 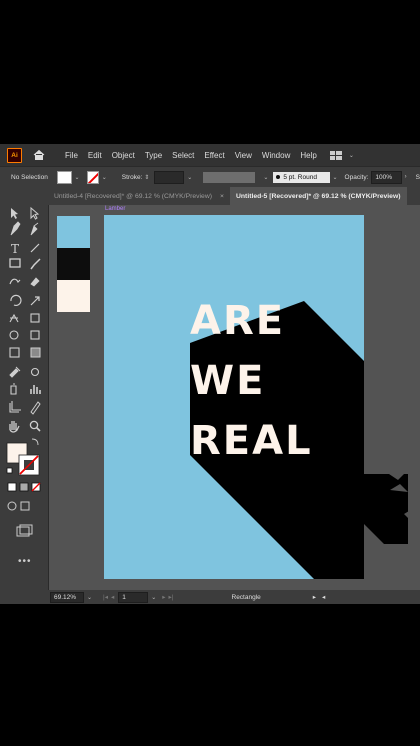 I want to click on opacity-dropdown-icon: ›, so click(x=406, y=177).